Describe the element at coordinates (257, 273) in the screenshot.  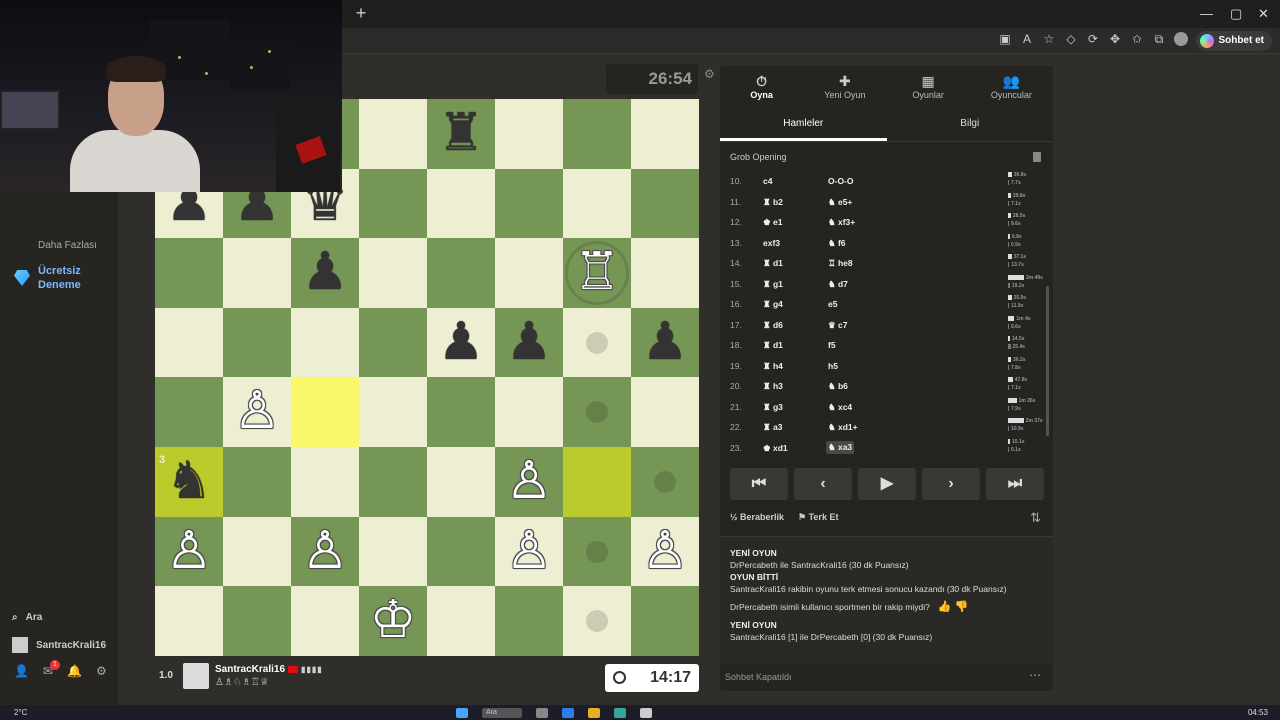
I see `square-b6` at that location.